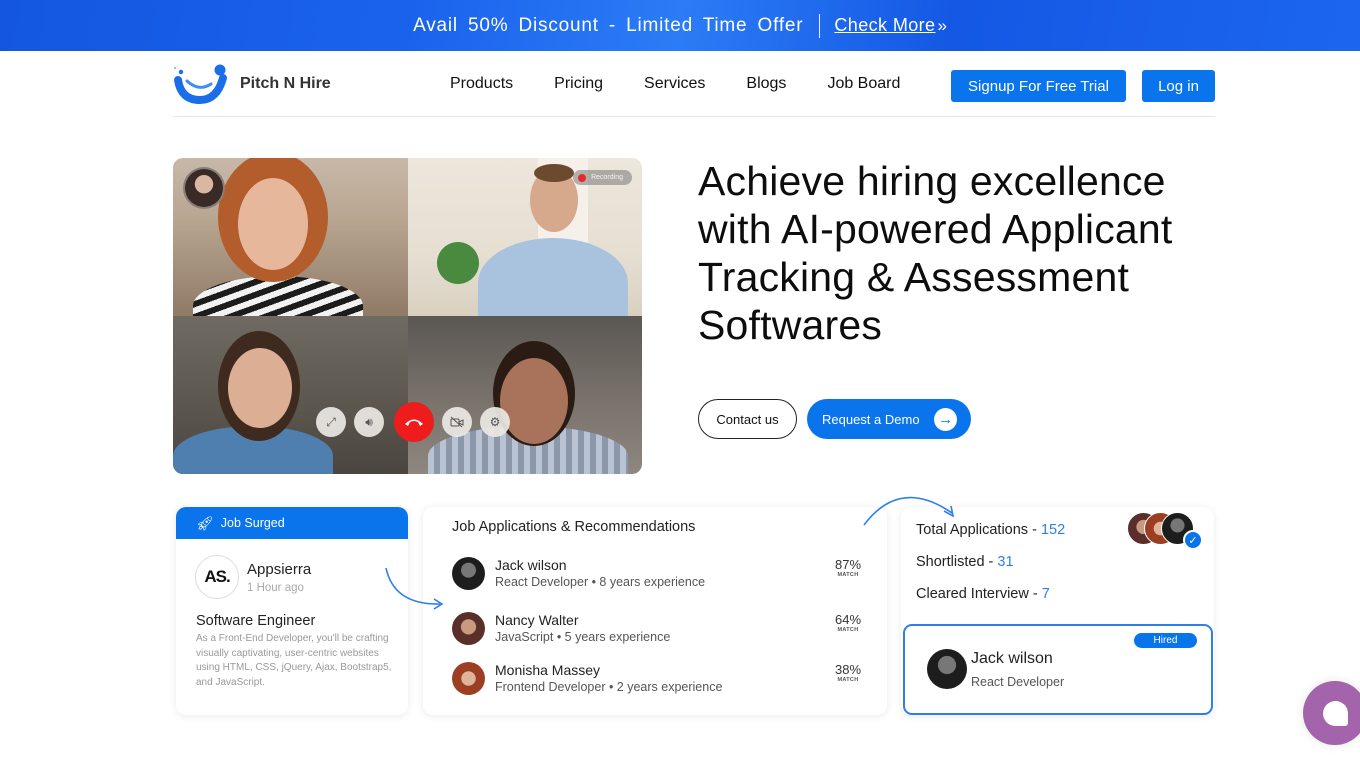  What do you see at coordinates (766, 84) in the screenshot?
I see `nav-blogs: Blogs` at bounding box center [766, 84].